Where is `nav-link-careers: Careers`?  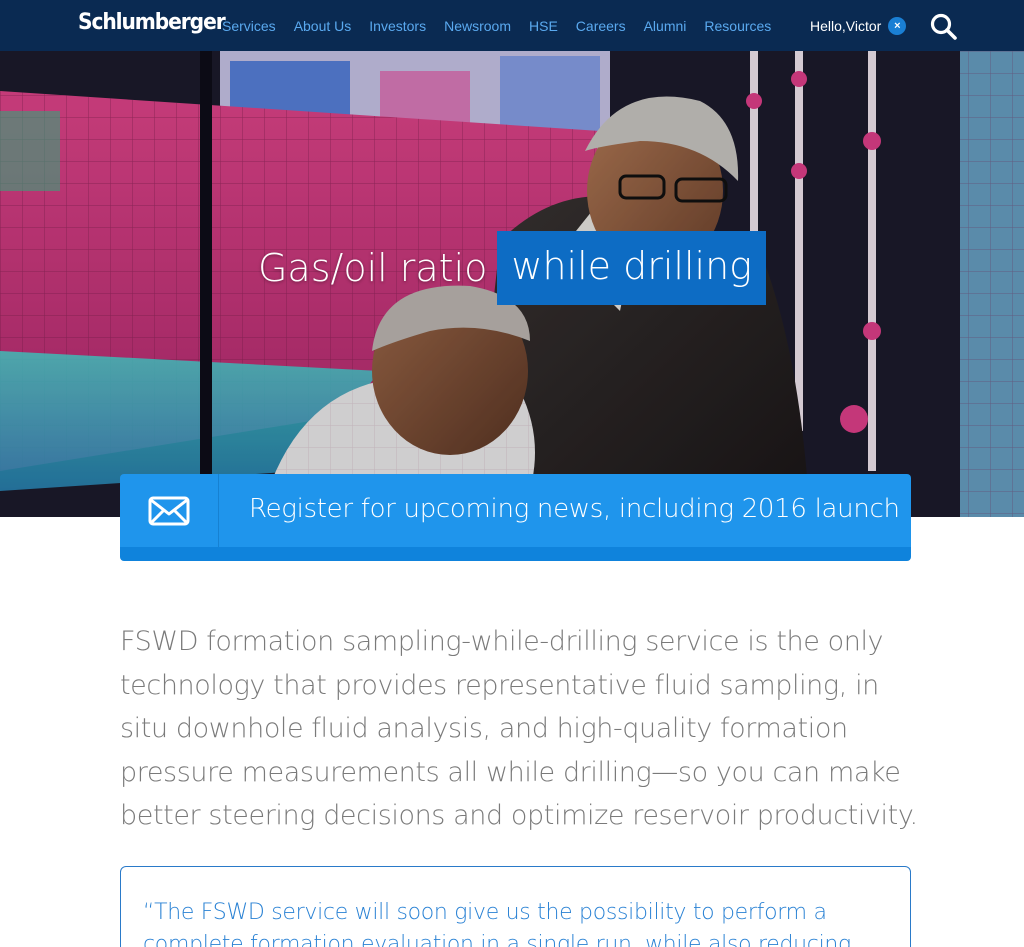
nav-link-careers: Careers is located at coordinates (601, 26).